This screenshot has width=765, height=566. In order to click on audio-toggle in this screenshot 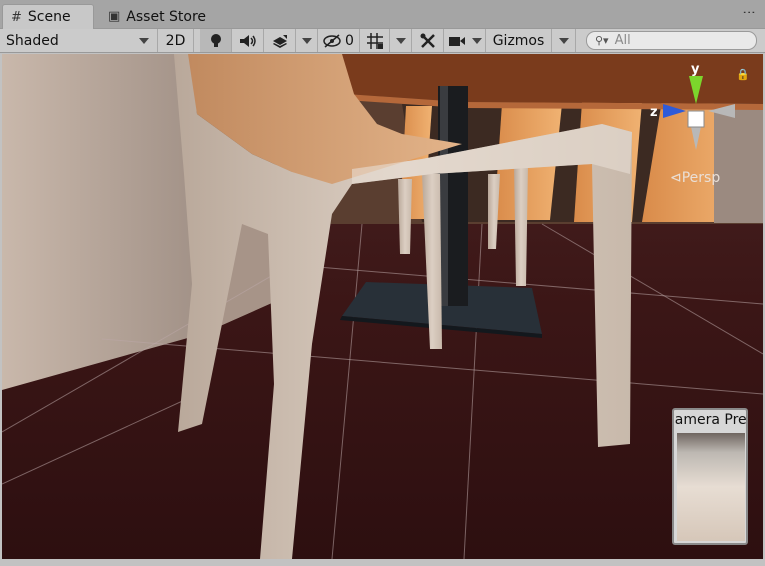, I will do `click(248, 40)`.